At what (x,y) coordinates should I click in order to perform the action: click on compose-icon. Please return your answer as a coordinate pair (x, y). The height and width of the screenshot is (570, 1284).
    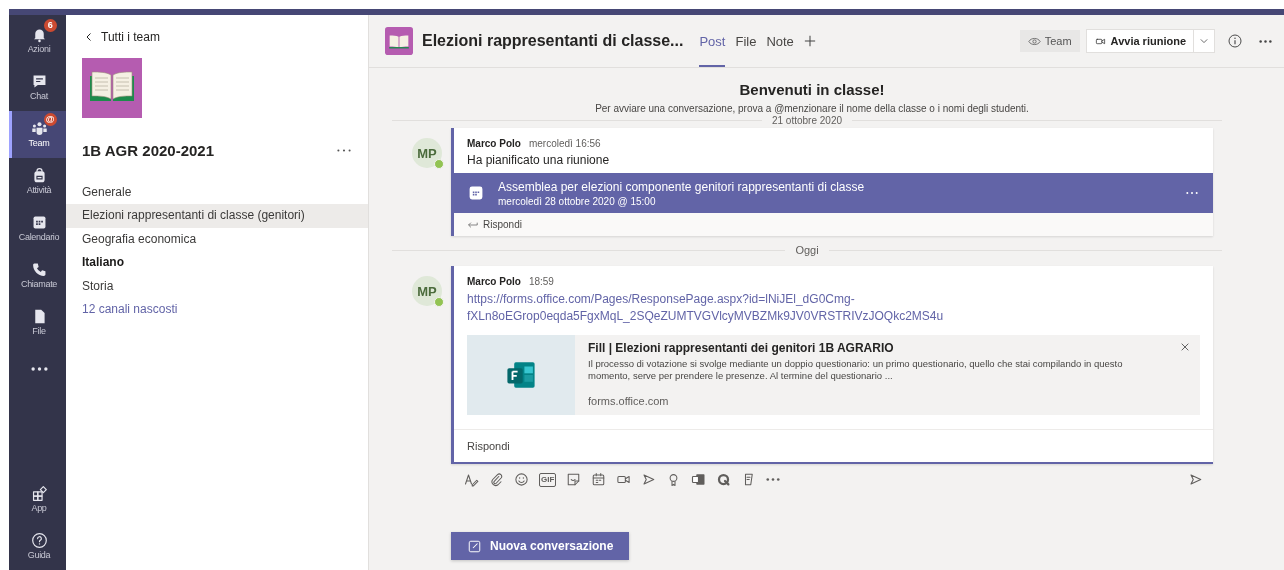
    Looking at the image, I should click on (474, 546).